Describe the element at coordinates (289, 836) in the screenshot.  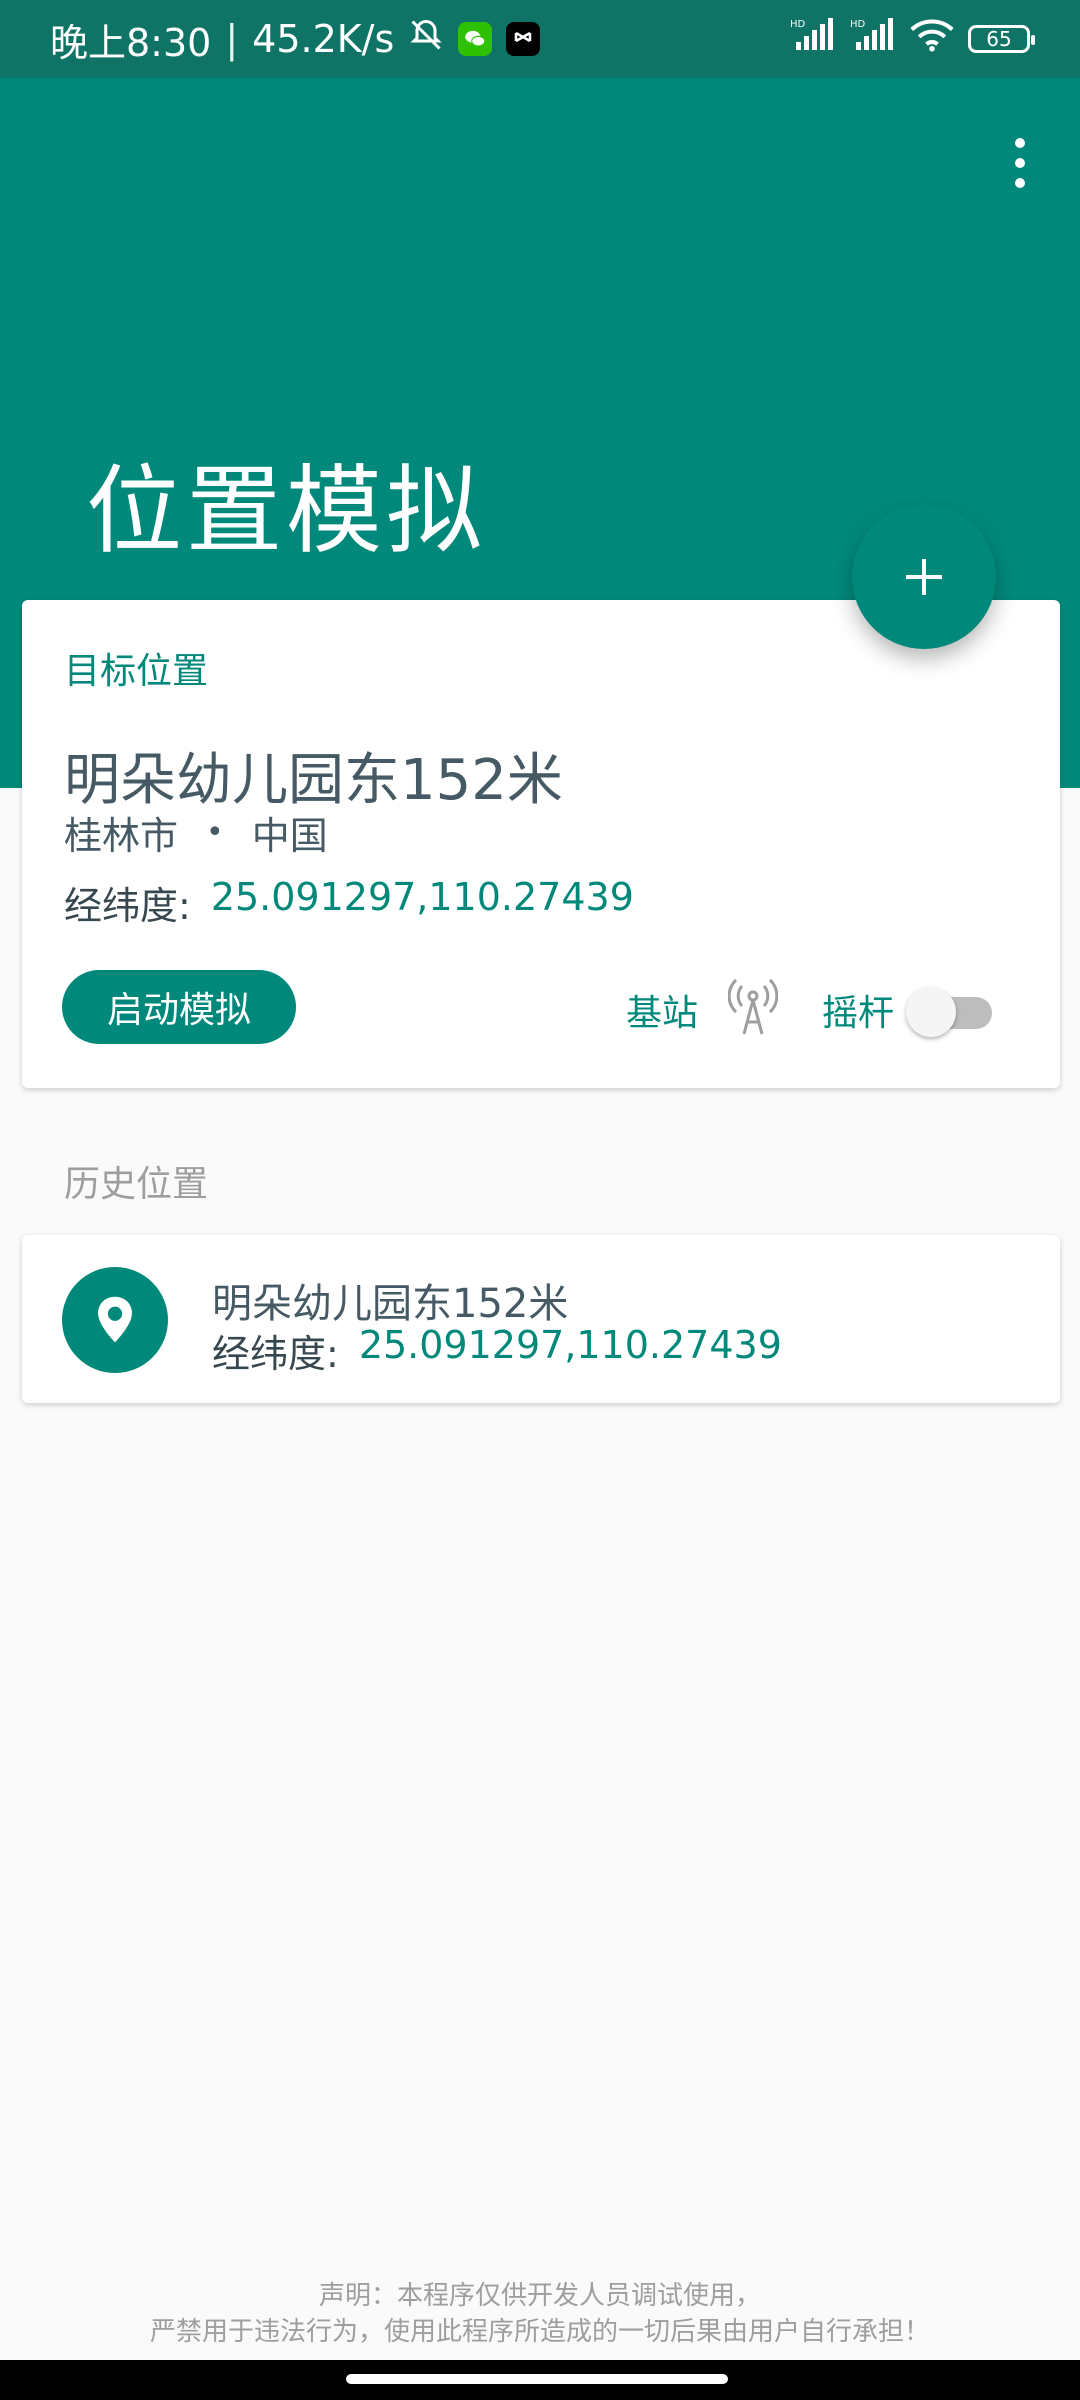
I see `target-country: 中国` at that location.